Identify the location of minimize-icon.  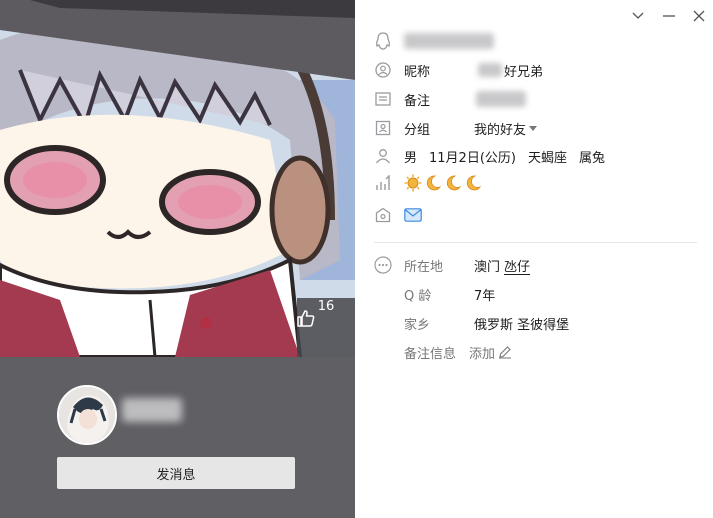
(669, 16).